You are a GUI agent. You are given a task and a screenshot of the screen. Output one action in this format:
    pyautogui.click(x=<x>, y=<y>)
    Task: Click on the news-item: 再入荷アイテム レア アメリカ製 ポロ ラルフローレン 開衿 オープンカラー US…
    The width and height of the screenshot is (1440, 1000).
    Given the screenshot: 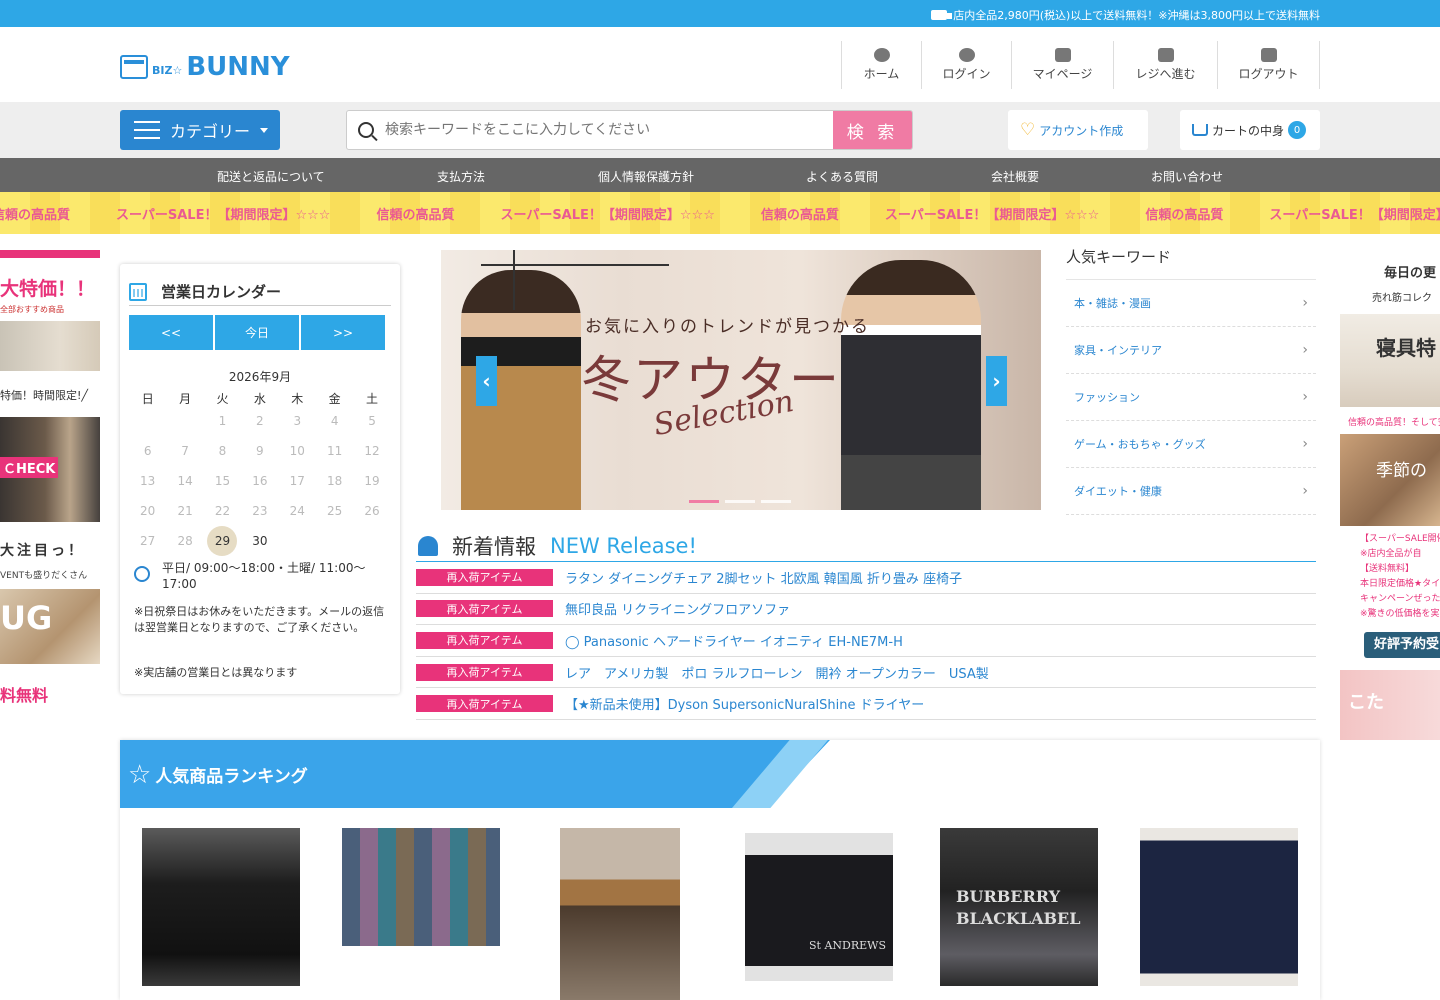 What is the action you would take?
    pyautogui.click(x=866, y=673)
    